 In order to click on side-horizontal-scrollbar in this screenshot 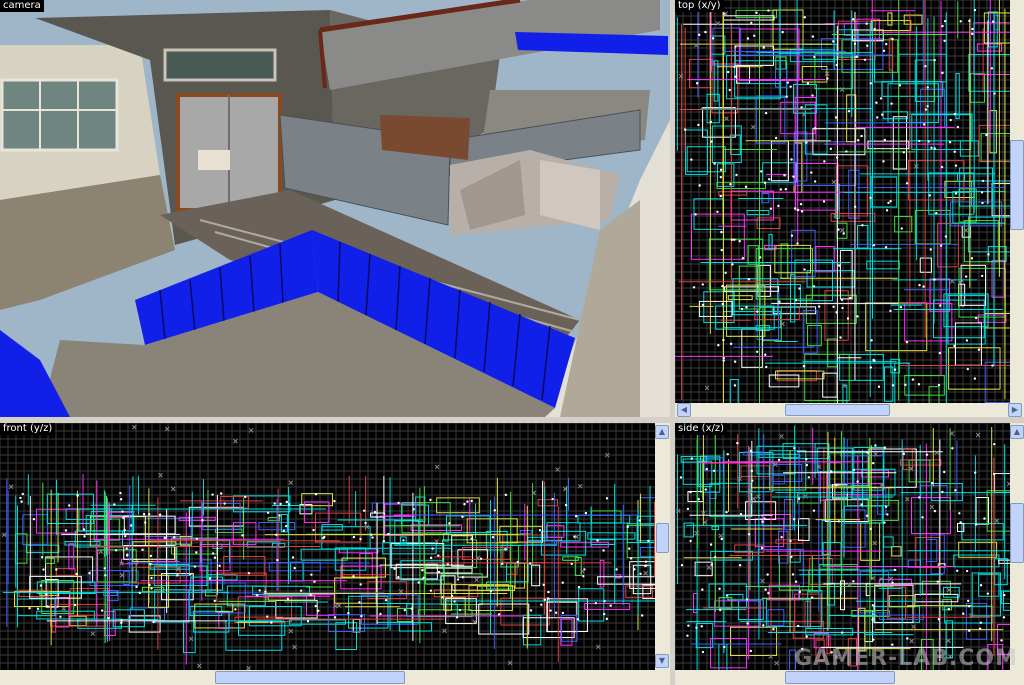, I will do `click(849, 677)`.